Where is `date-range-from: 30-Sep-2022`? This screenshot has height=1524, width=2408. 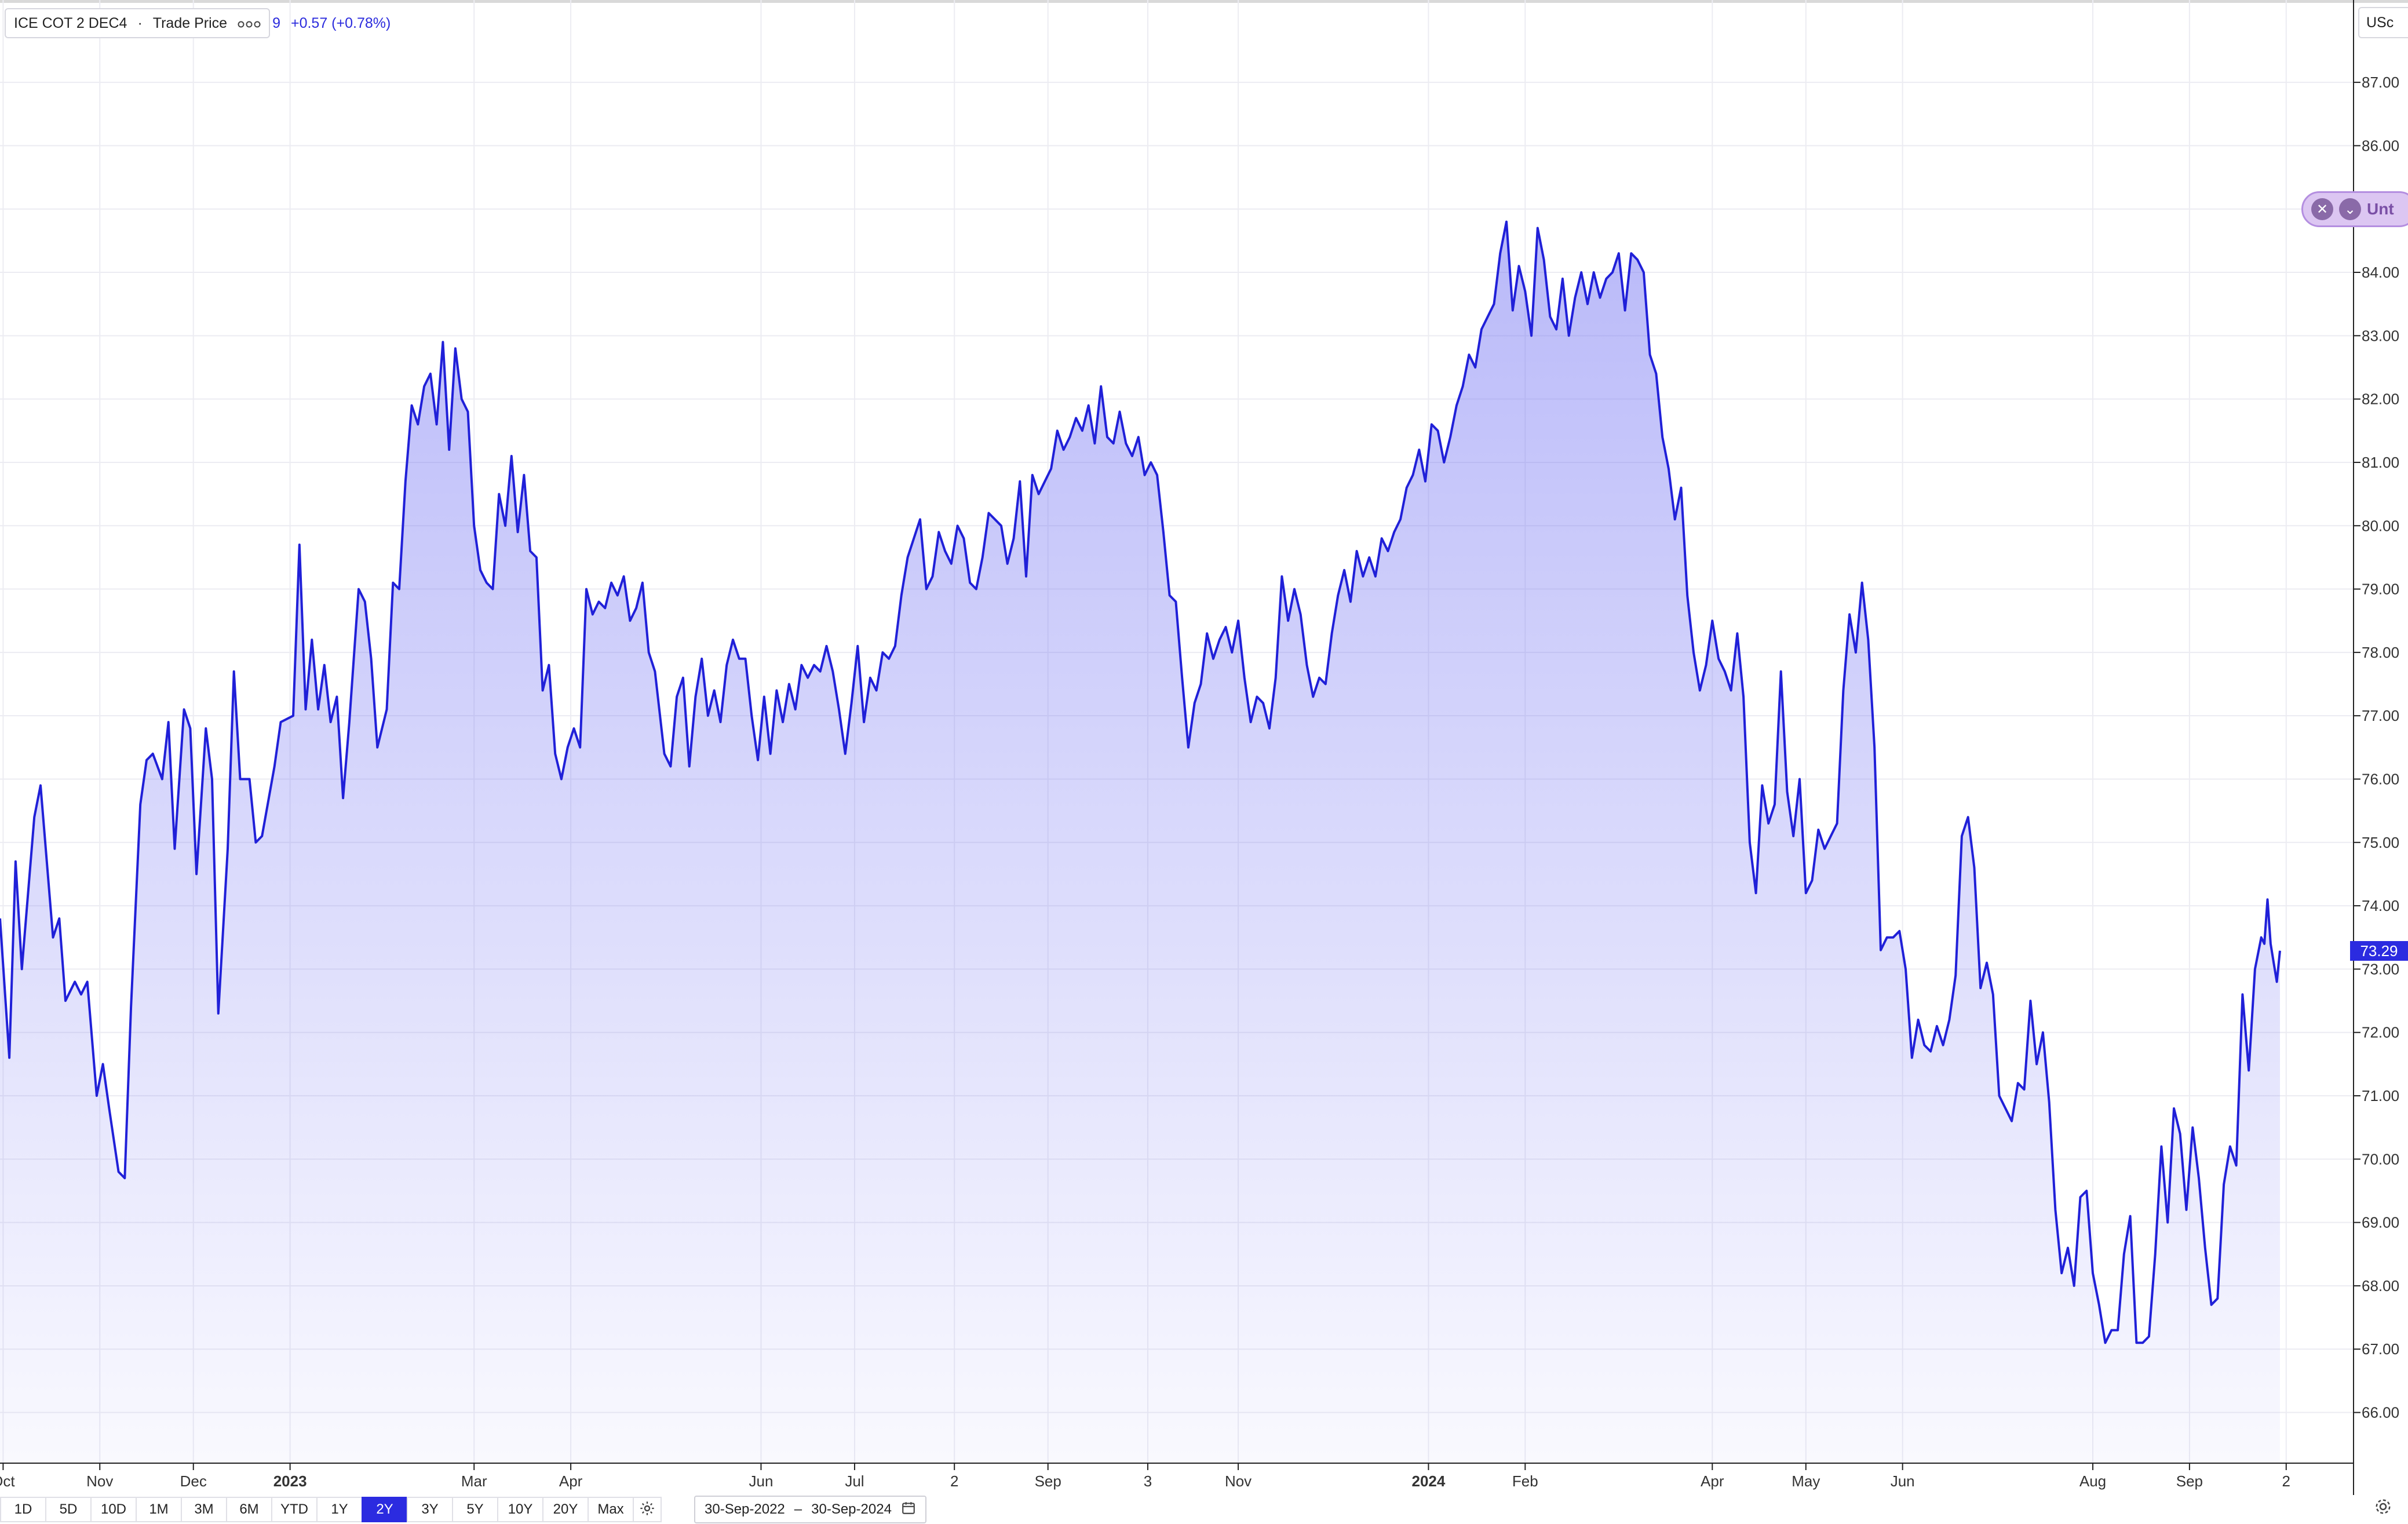
date-range-from: 30-Sep-2022 is located at coordinates (745, 1509).